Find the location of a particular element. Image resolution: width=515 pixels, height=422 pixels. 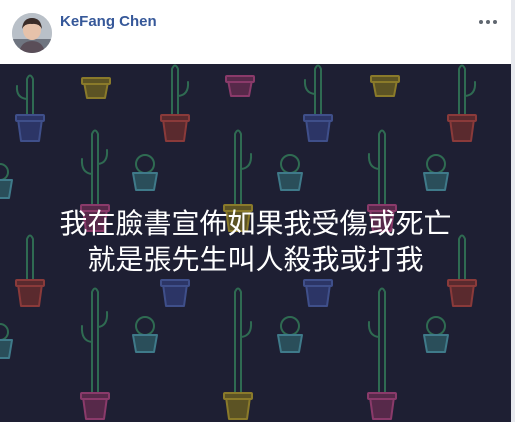

author-name-link: KeFang Chen is located at coordinates (108, 21).